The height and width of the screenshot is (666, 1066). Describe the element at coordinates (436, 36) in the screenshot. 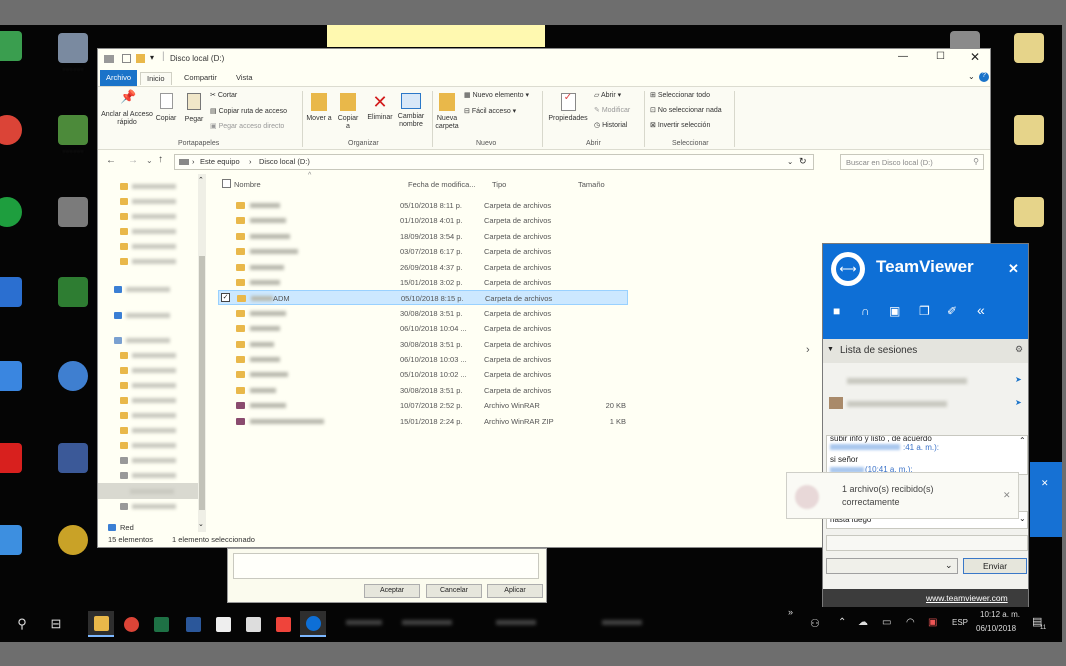

I see `sticky-note` at that location.